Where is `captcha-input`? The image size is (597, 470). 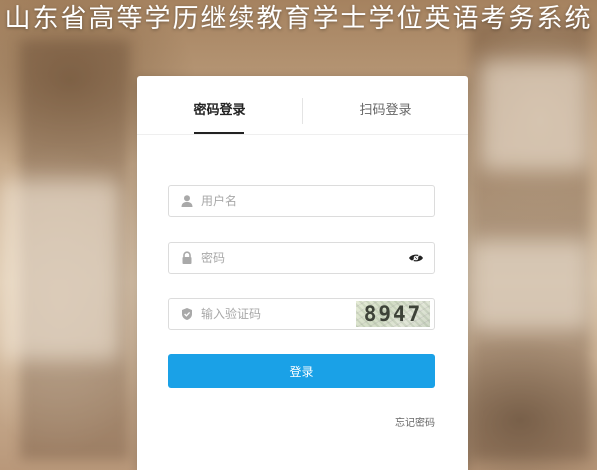 captcha-input is located at coordinates (273, 314).